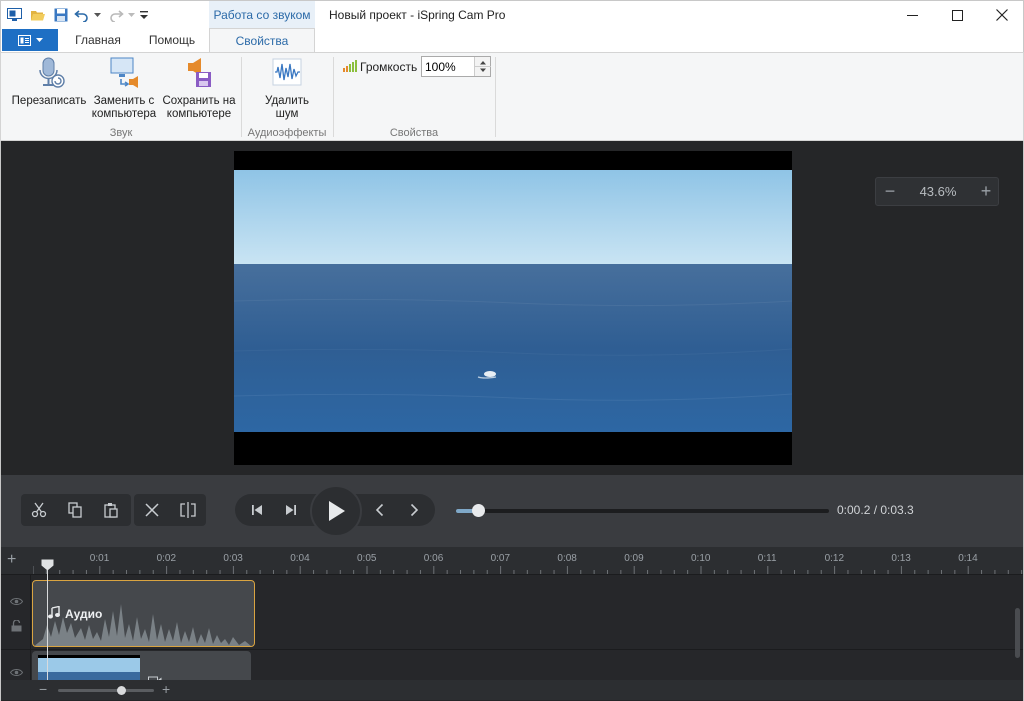  I want to click on skip-start-icon, so click(257, 510).